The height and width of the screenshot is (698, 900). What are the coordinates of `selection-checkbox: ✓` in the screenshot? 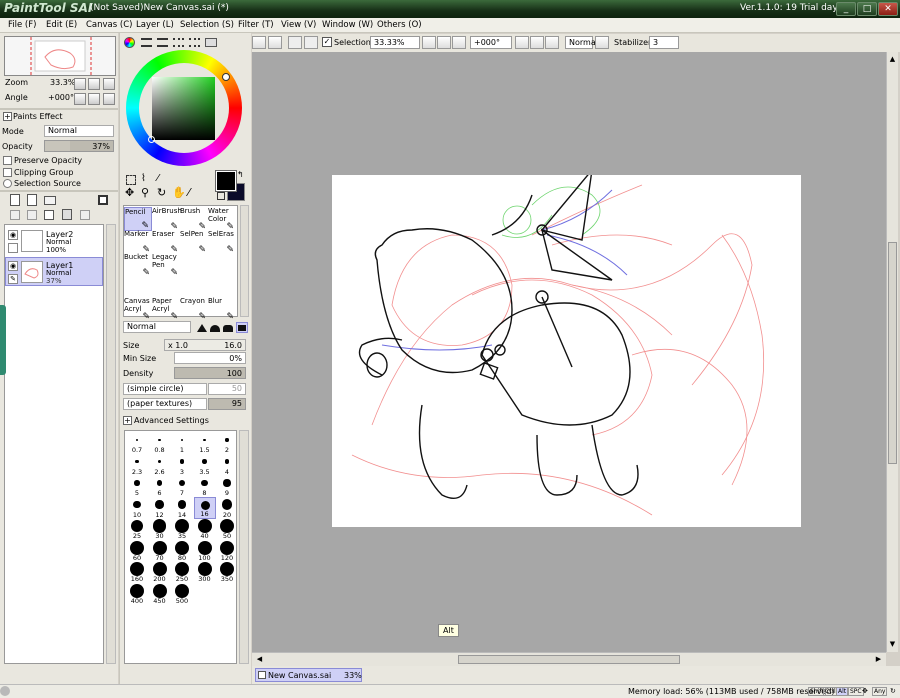 It's located at (327, 42).